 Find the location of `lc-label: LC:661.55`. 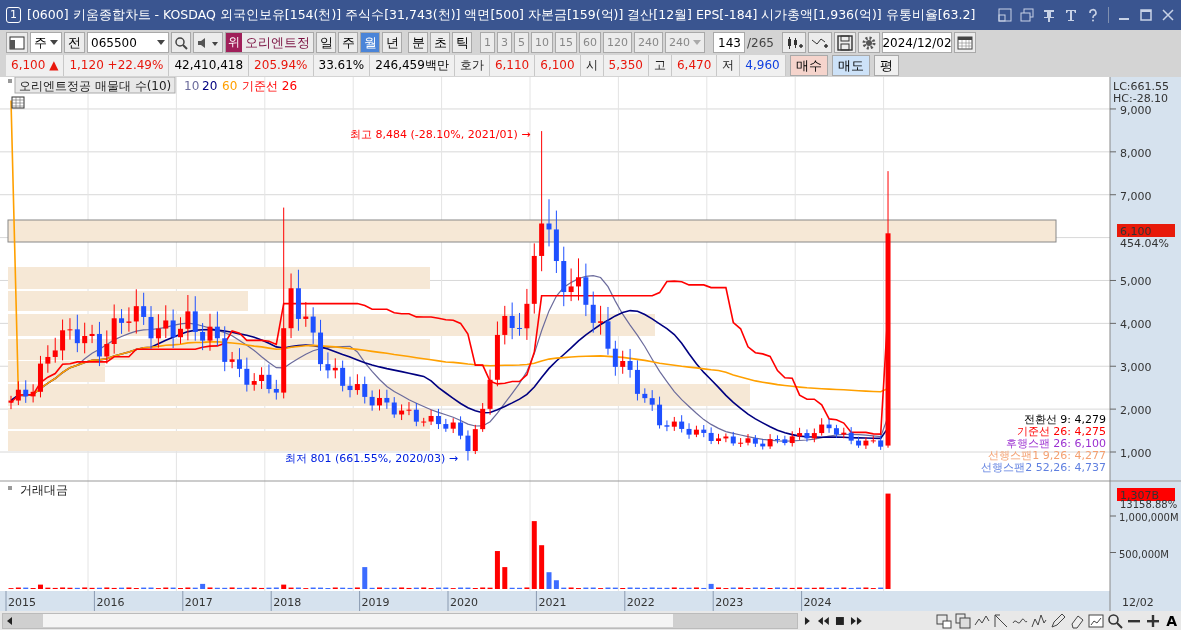

lc-label: LC:661.55 is located at coordinates (1141, 86).